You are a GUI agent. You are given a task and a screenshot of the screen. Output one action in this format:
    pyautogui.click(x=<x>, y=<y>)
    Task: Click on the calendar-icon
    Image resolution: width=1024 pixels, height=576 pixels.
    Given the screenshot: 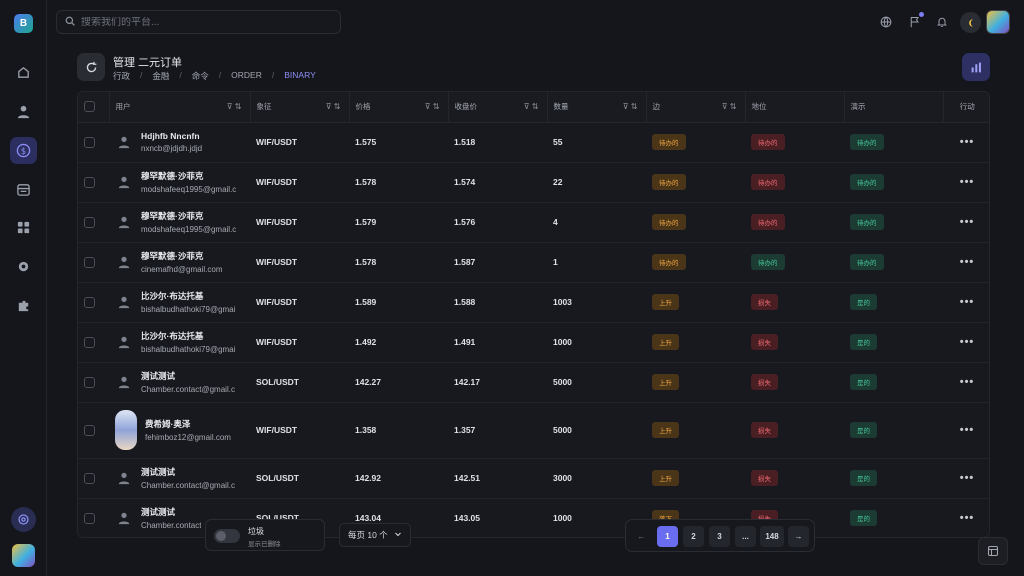 What is the action you would take?
    pyautogui.click(x=23, y=189)
    